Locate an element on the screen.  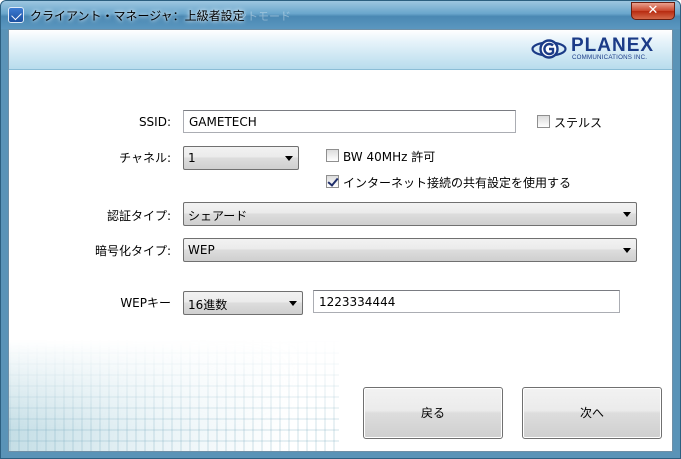
wep-key-format-select: 16進数 is located at coordinates (243, 303).